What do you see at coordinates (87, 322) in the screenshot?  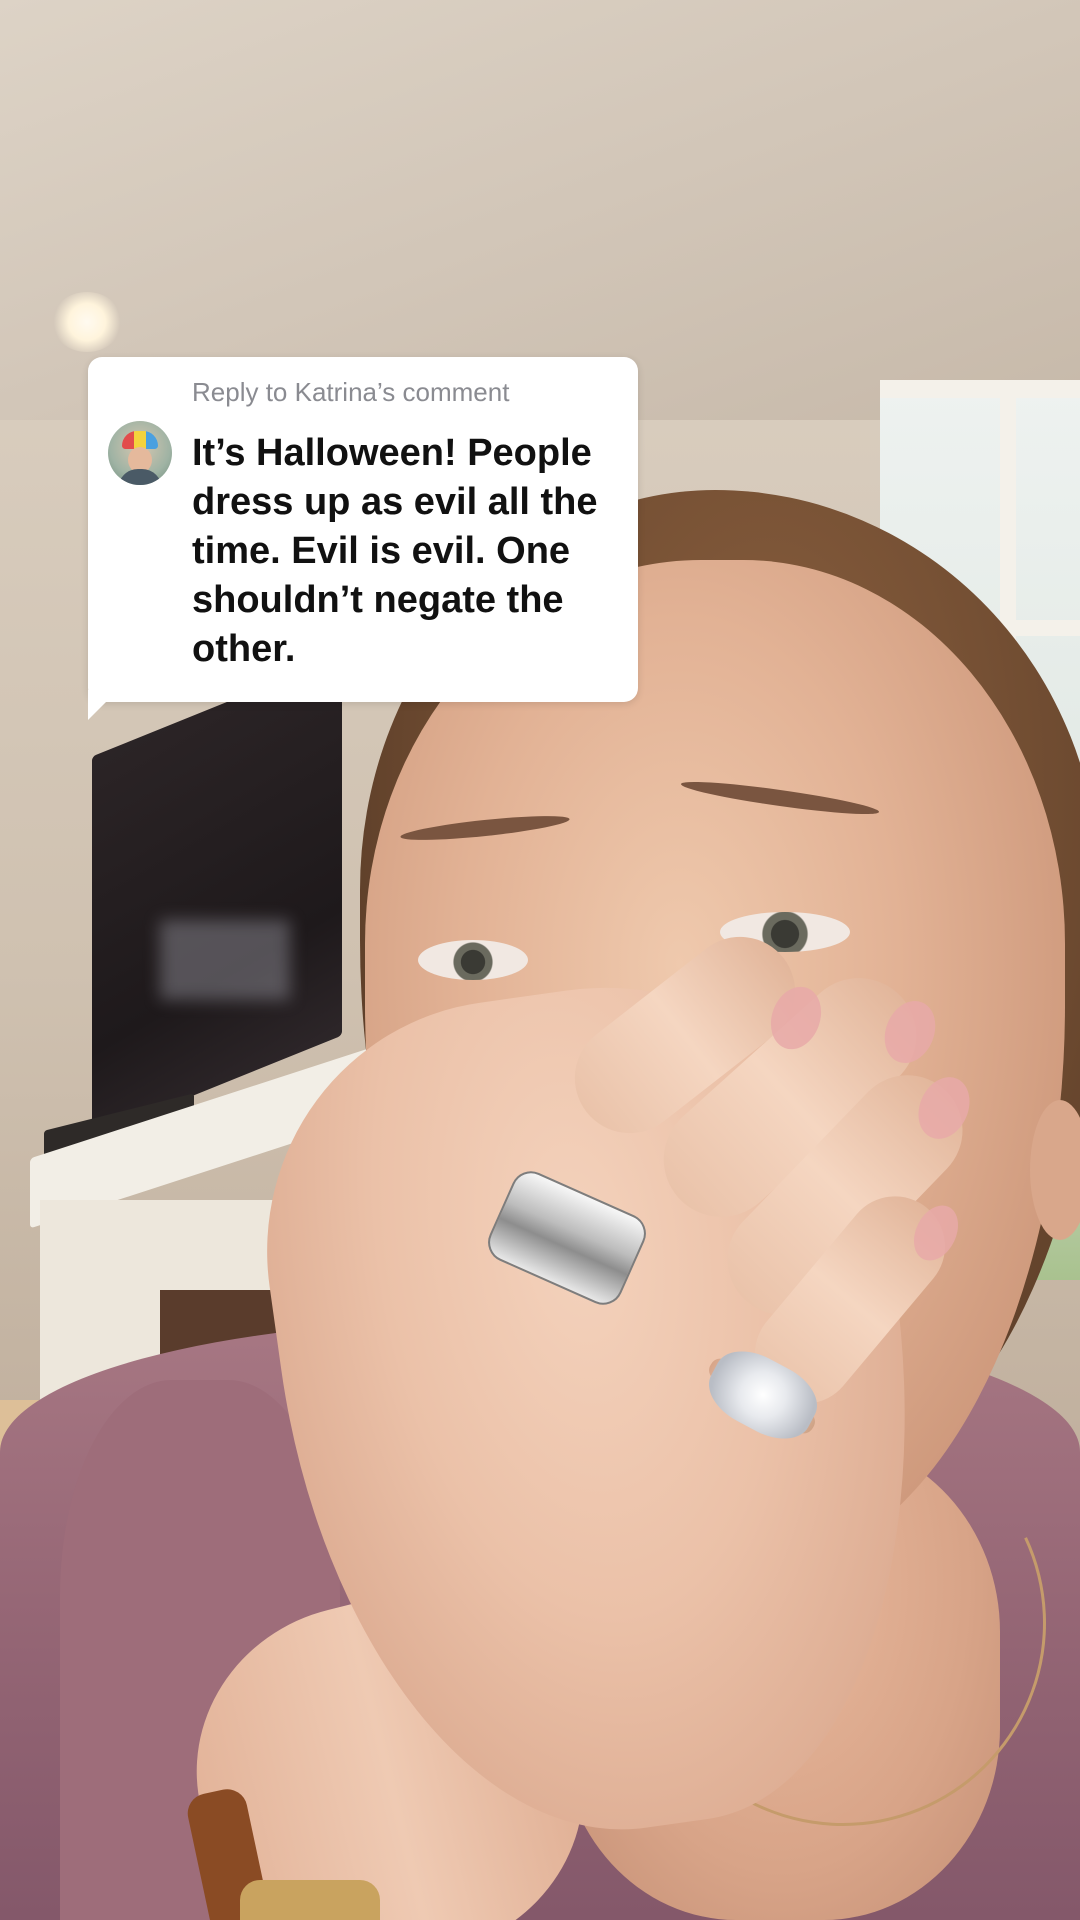 I see `ceiling-light` at bounding box center [87, 322].